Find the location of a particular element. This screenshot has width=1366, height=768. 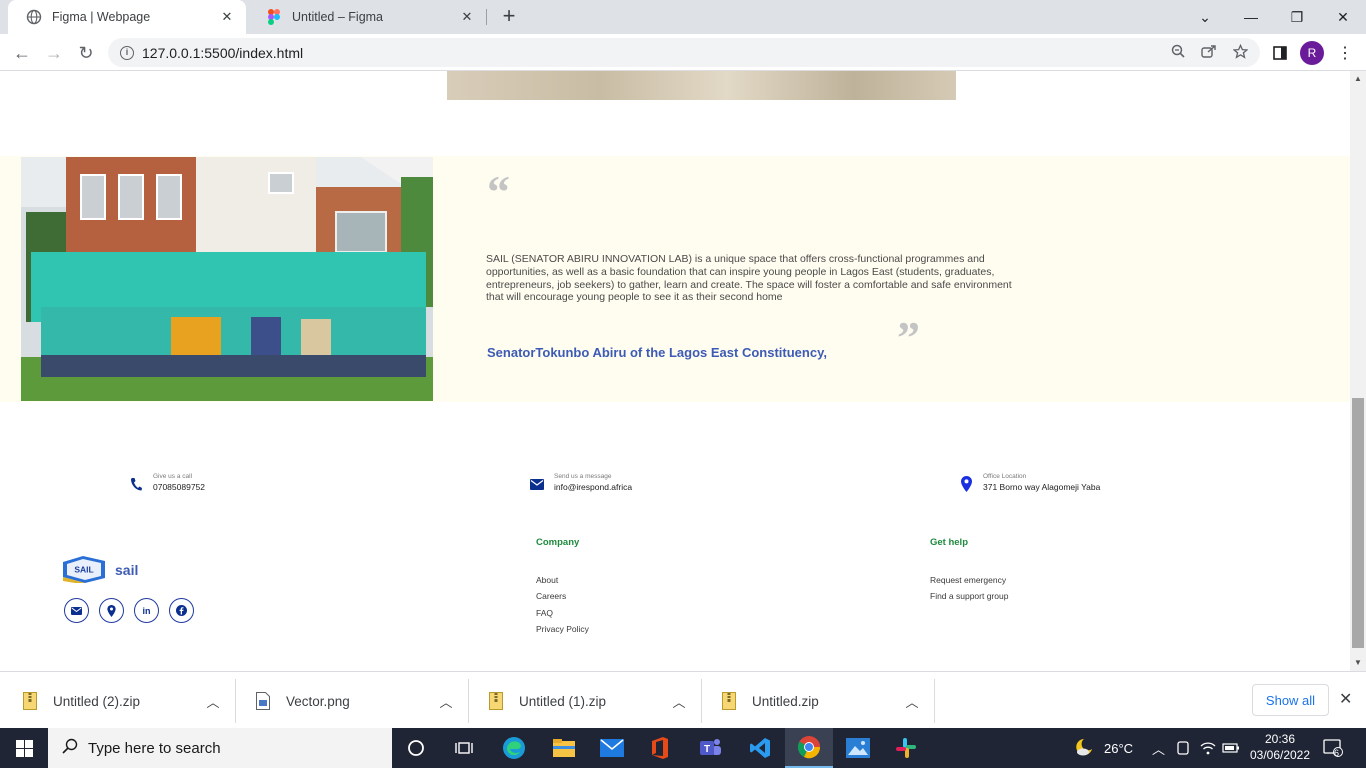

forward-button: → is located at coordinates (54, 53).